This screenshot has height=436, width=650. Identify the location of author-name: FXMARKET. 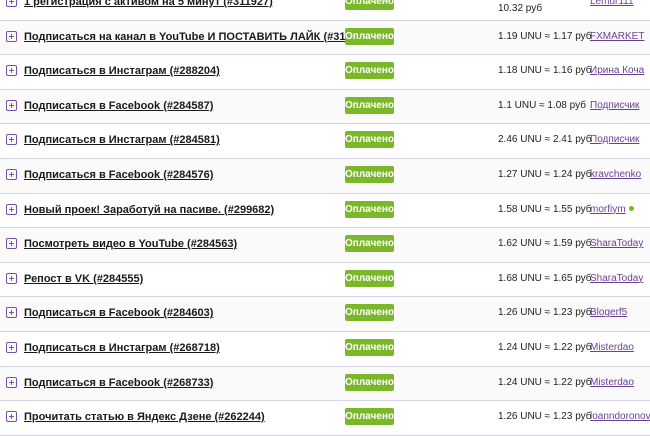
(617, 36).